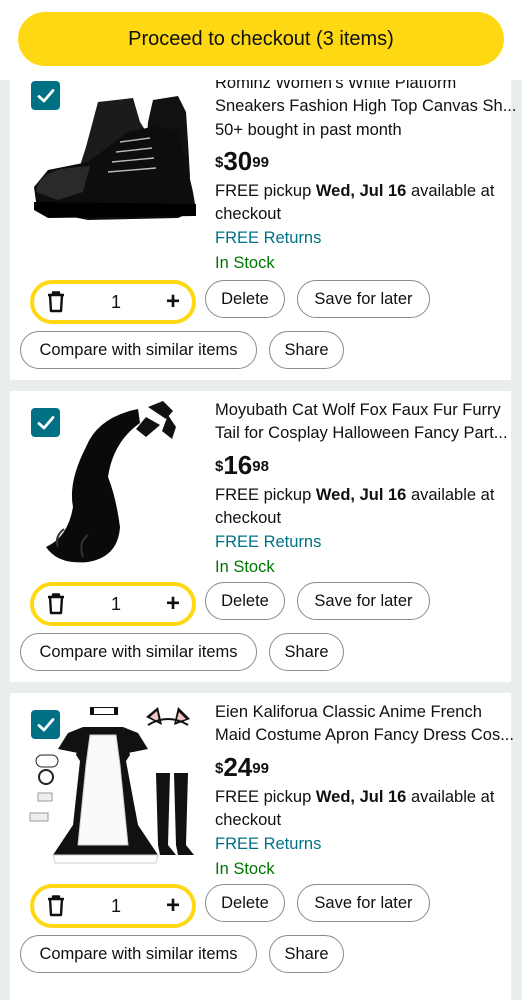 The height and width of the screenshot is (1000, 522). I want to click on item-price: $1698, so click(242, 465).